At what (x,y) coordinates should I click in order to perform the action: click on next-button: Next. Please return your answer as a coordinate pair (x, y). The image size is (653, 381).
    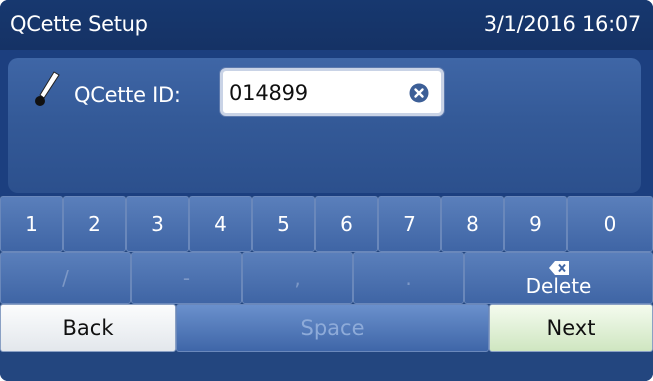
    Looking at the image, I should click on (571, 328).